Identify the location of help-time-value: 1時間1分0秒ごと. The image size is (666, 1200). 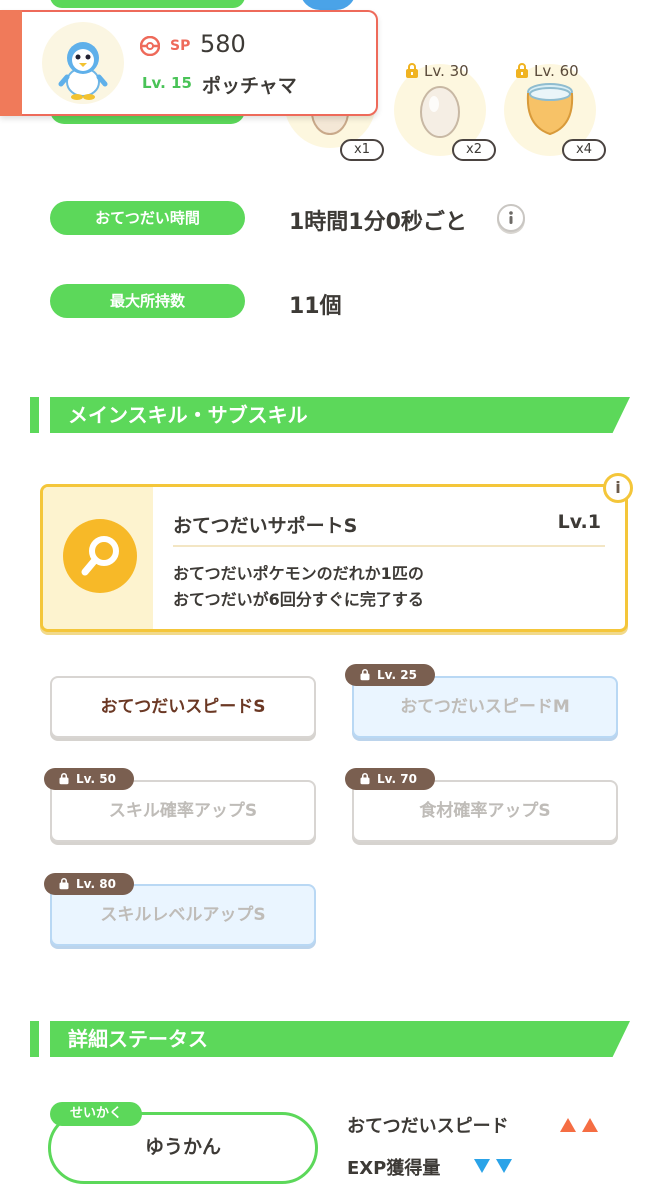
(378, 222).